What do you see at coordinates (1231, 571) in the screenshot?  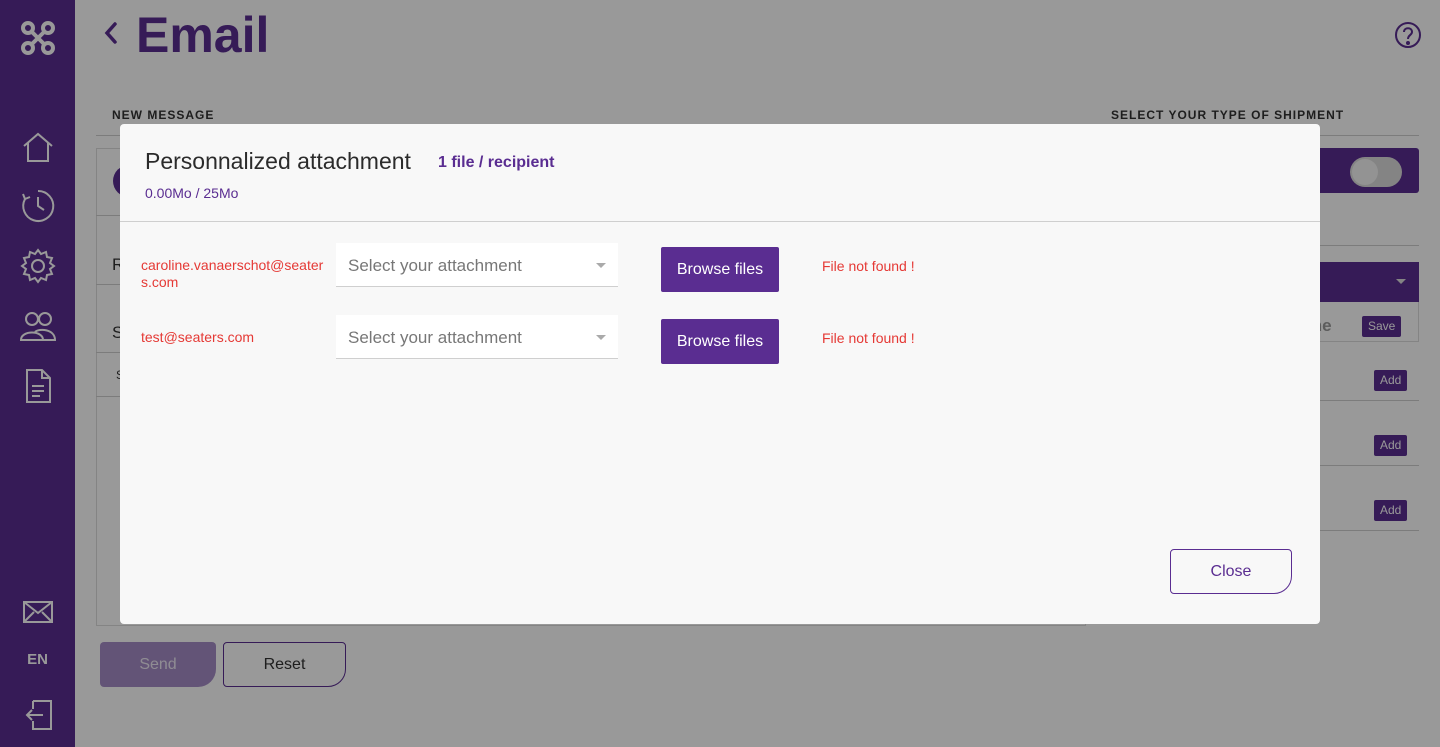 I see `close-button: Close` at bounding box center [1231, 571].